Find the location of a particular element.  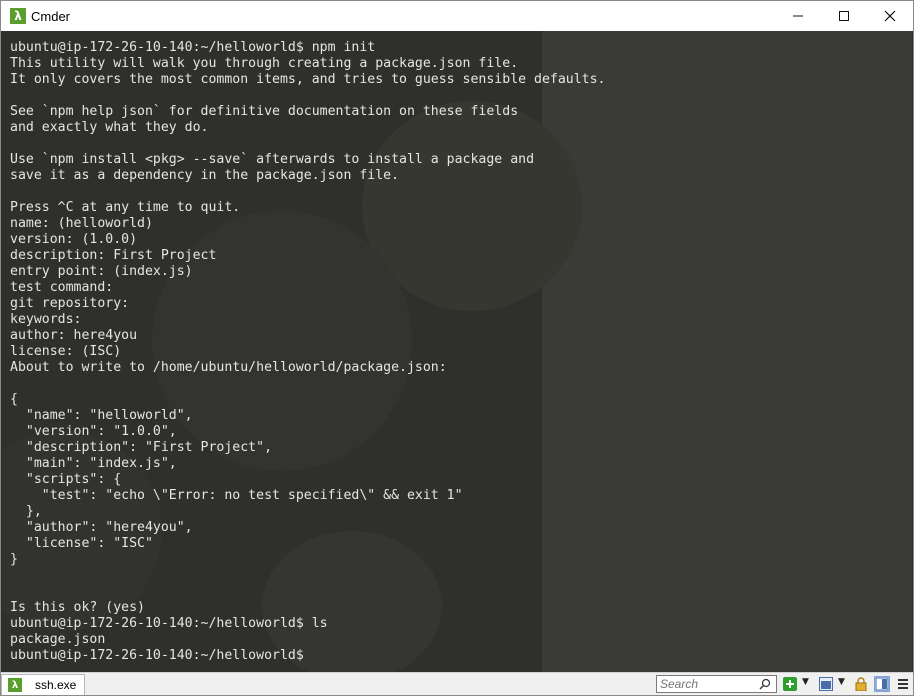

split-view-button is located at coordinates (882, 684).